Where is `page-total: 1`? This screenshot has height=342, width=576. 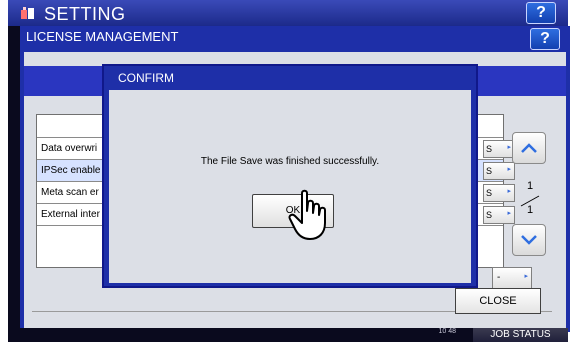
page-total: 1 is located at coordinates (530, 210).